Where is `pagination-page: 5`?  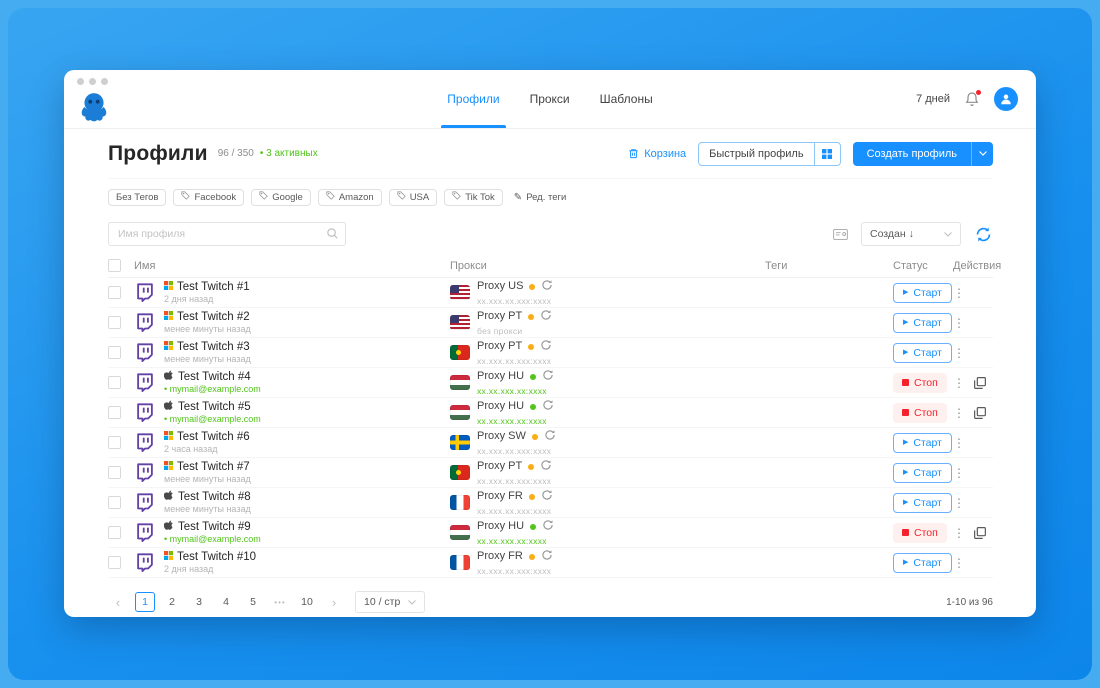 pagination-page: 5 is located at coordinates (253, 602).